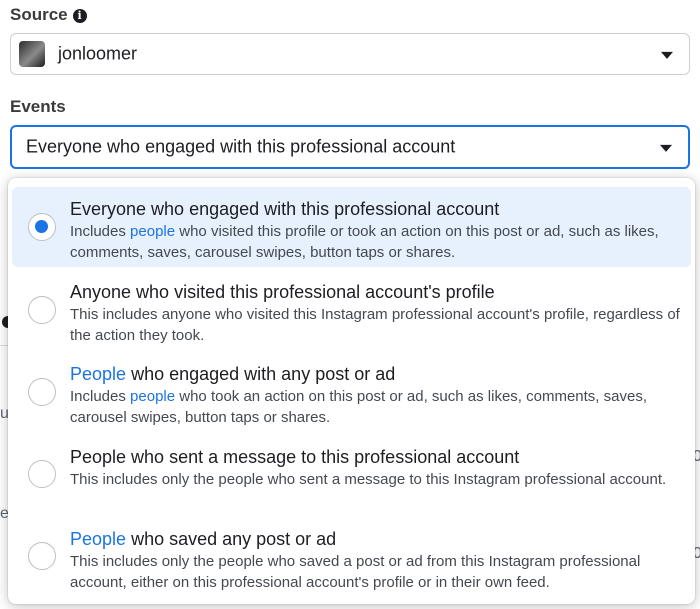 This screenshot has width=700, height=609. I want to click on radio-button-selected, so click(42, 227).